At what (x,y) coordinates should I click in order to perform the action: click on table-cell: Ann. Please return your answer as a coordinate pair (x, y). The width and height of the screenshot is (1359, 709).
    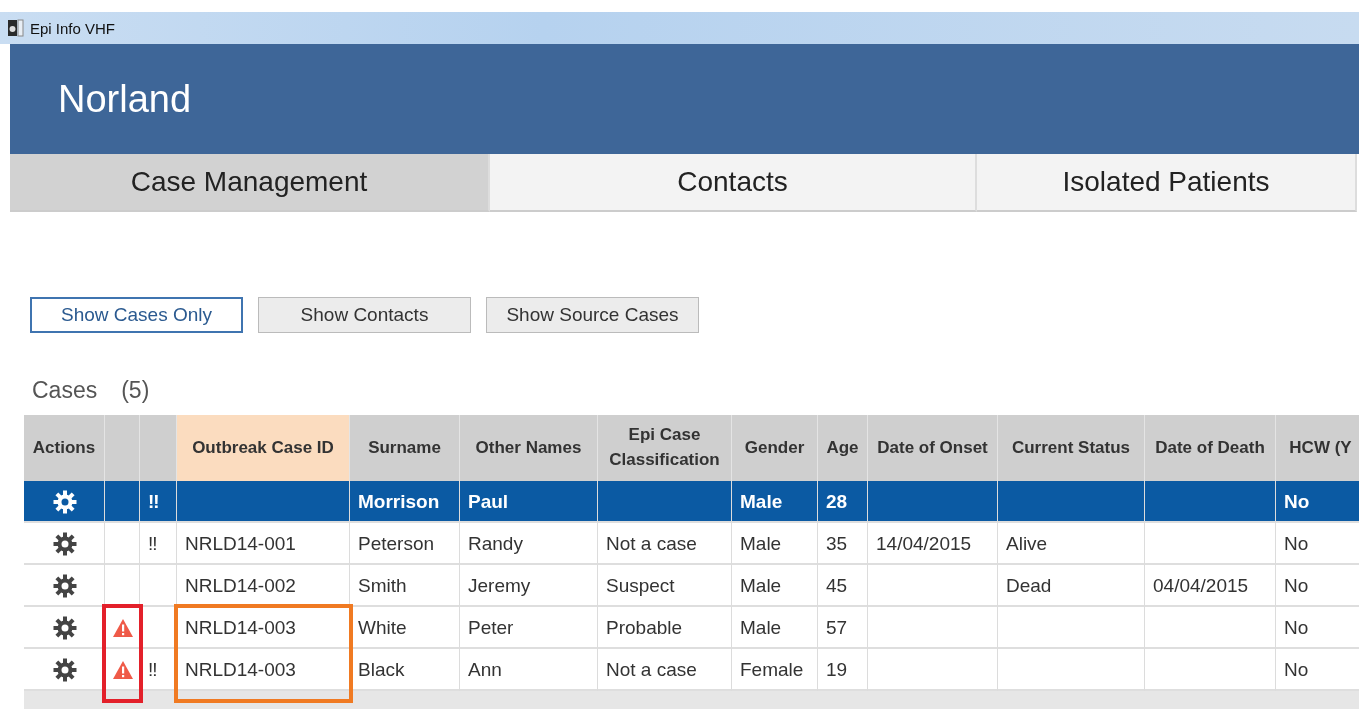
    Looking at the image, I should click on (485, 670).